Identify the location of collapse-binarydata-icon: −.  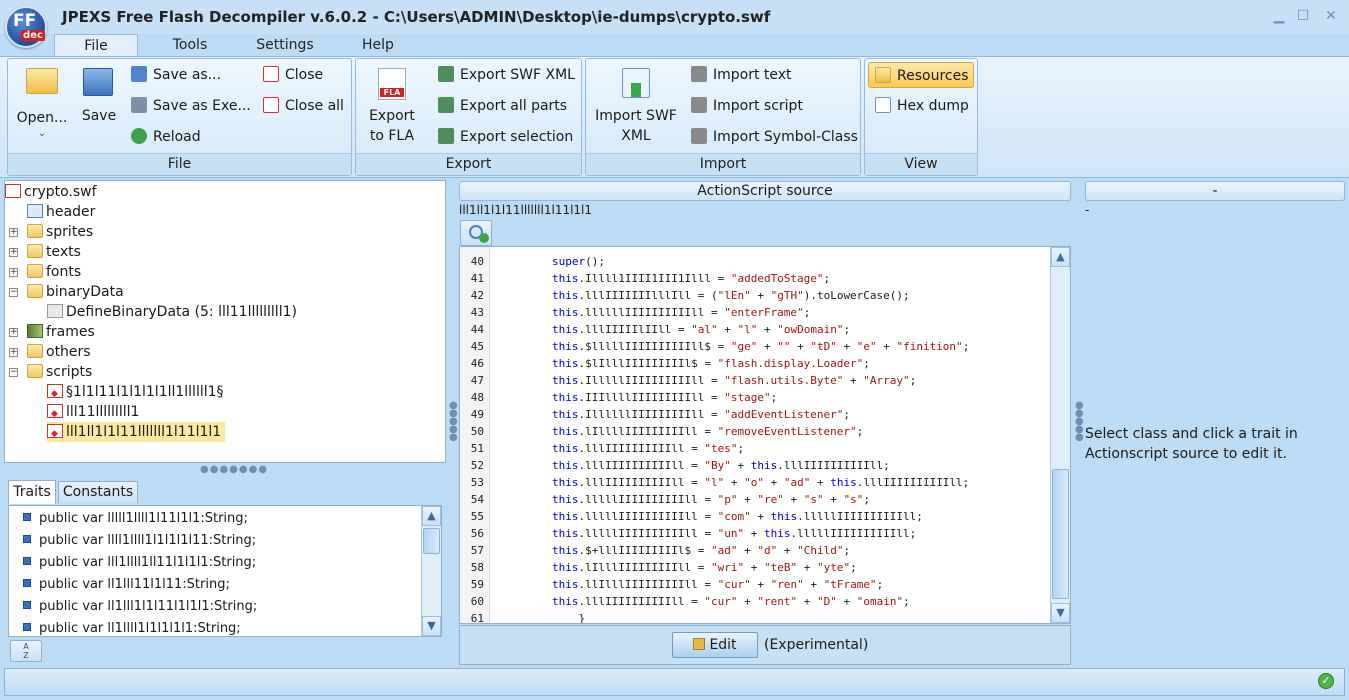
(13, 292).